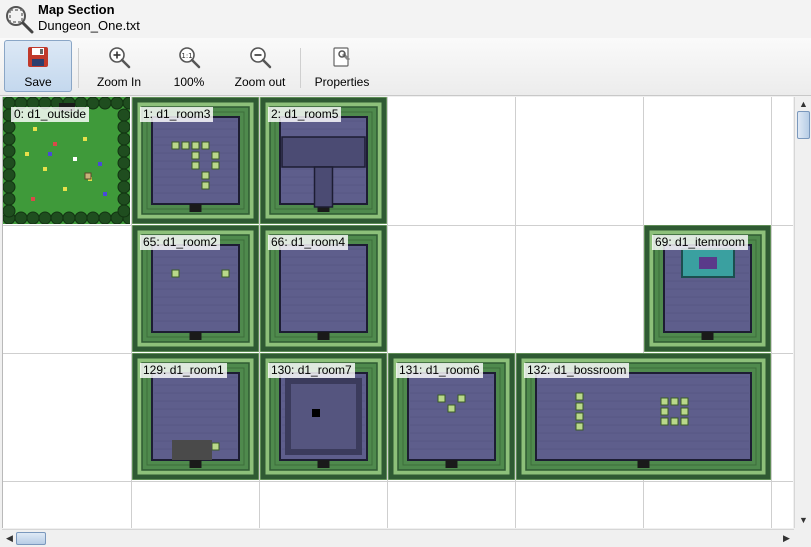 The image size is (811, 547). What do you see at coordinates (120, 58) in the screenshot?
I see `zoom-in-icon` at bounding box center [120, 58].